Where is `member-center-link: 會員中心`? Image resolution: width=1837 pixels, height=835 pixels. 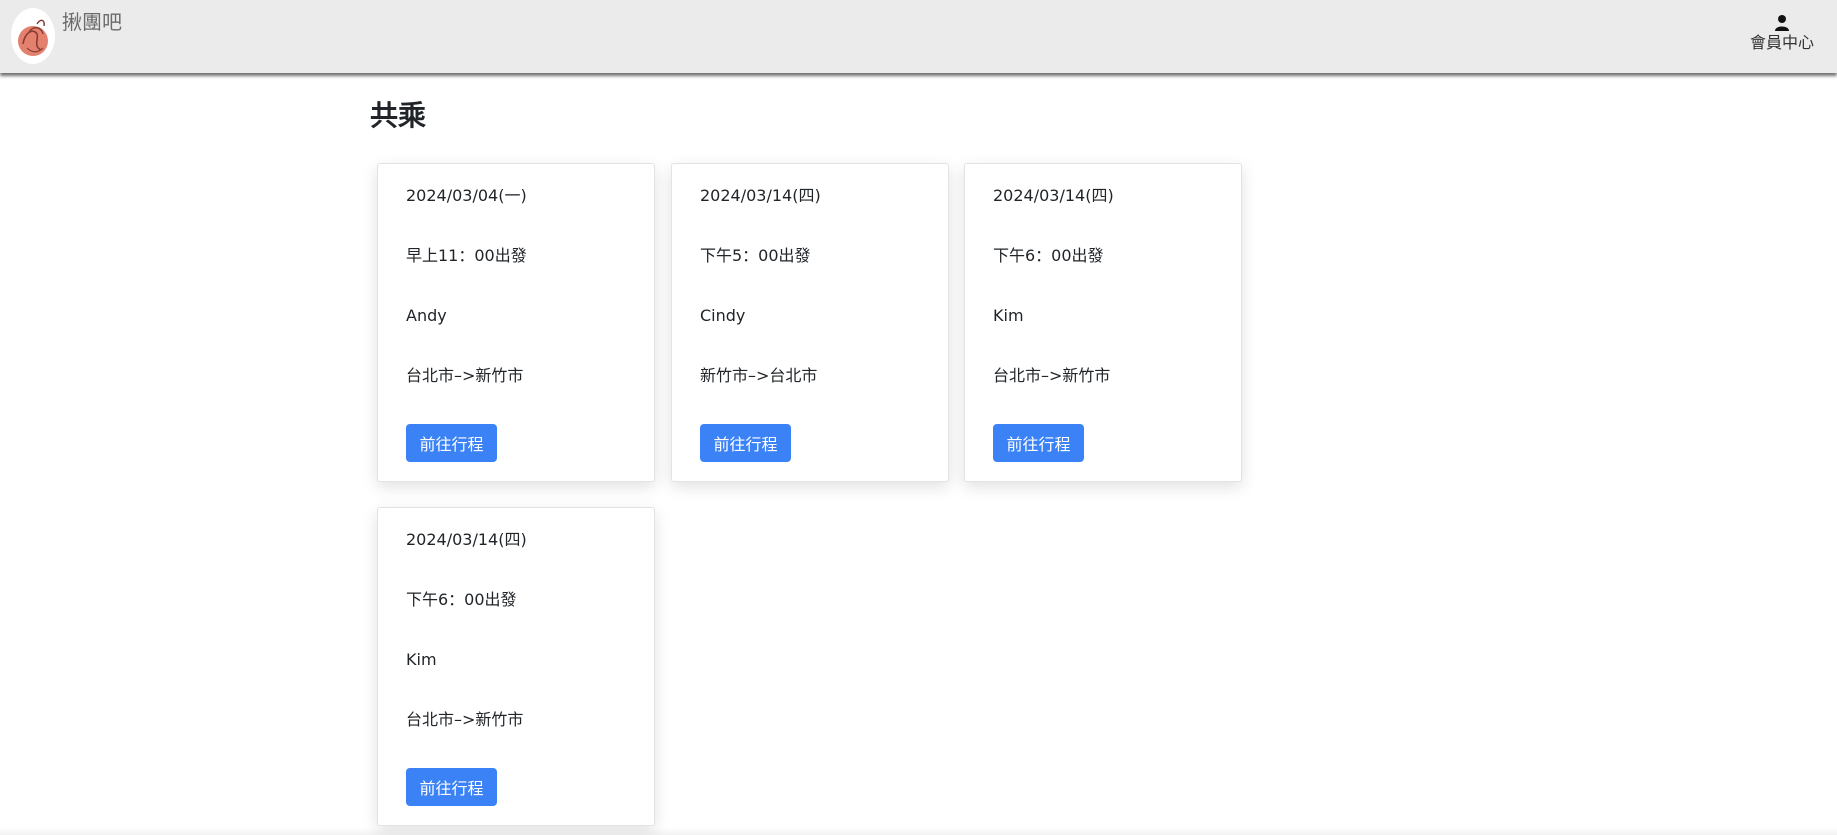 member-center-link: 會員中心 is located at coordinates (1782, 32).